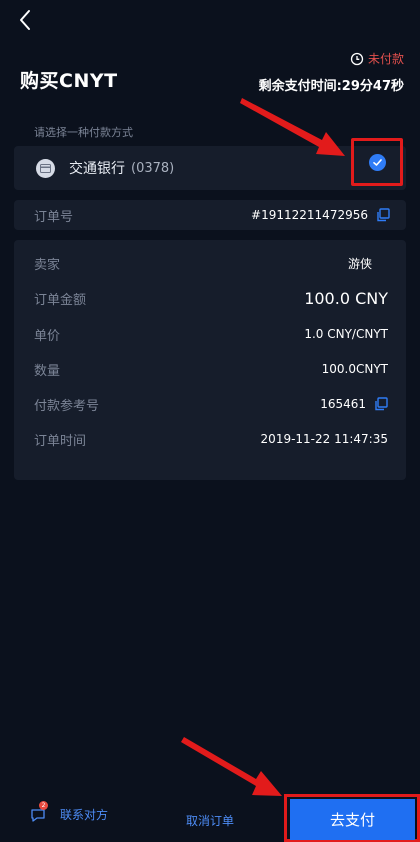 The width and height of the screenshot is (420, 842). What do you see at coordinates (210, 215) in the screenshot?
I see `order-number-row: 订单号 #19112211472956` at bounding box center [210, 215].